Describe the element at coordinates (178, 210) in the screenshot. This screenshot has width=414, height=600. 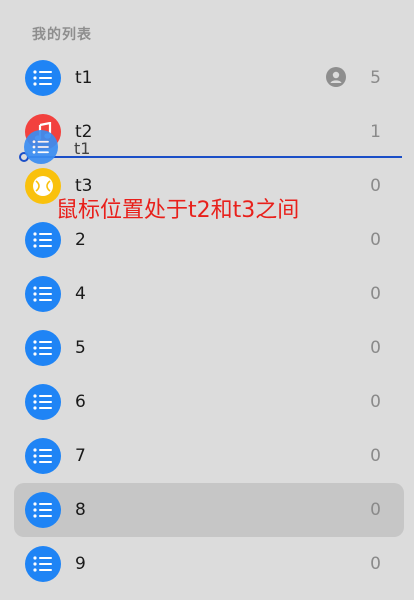
I see `annotation-text: 鼠标位置处于t2和t3之间` at that location.